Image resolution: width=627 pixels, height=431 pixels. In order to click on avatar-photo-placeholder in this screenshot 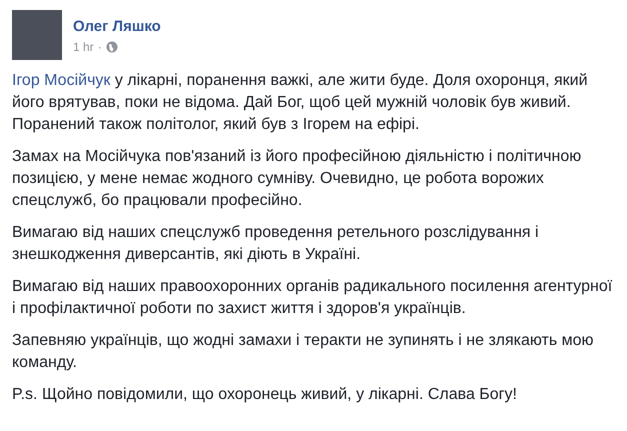, I will do `click(37, 35)`.